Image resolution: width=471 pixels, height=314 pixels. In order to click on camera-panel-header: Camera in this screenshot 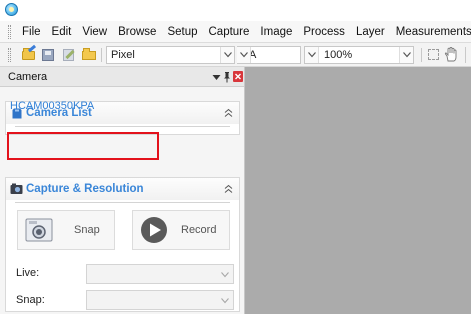, I will do `click(122, 77)`.